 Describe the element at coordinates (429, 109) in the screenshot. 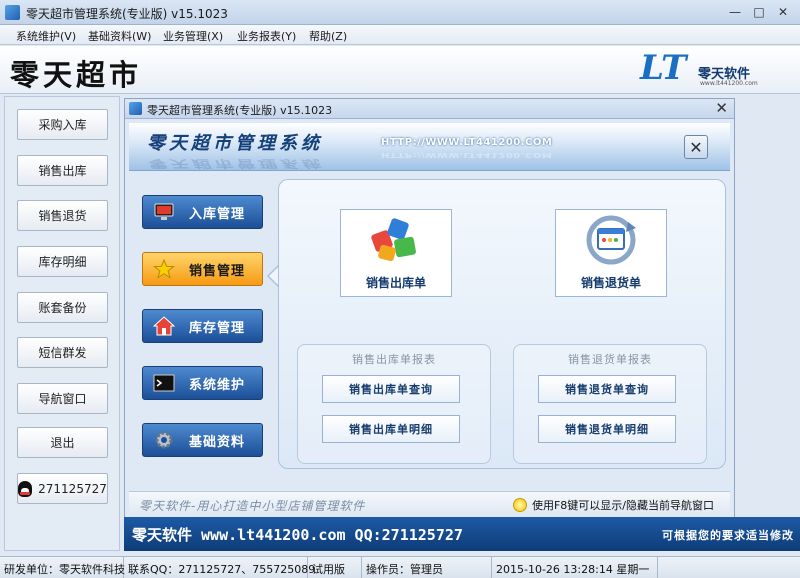

I see `nav-window-titlebar: 零天超市管理系统(专业版) v15.1023 ✕` at that location.